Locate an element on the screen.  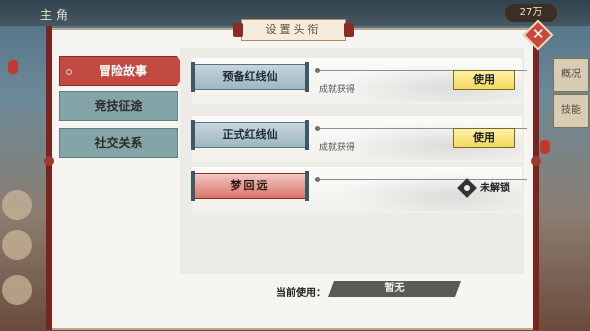
tab-label: 竞技征途 is located at coordinates (118, 106).